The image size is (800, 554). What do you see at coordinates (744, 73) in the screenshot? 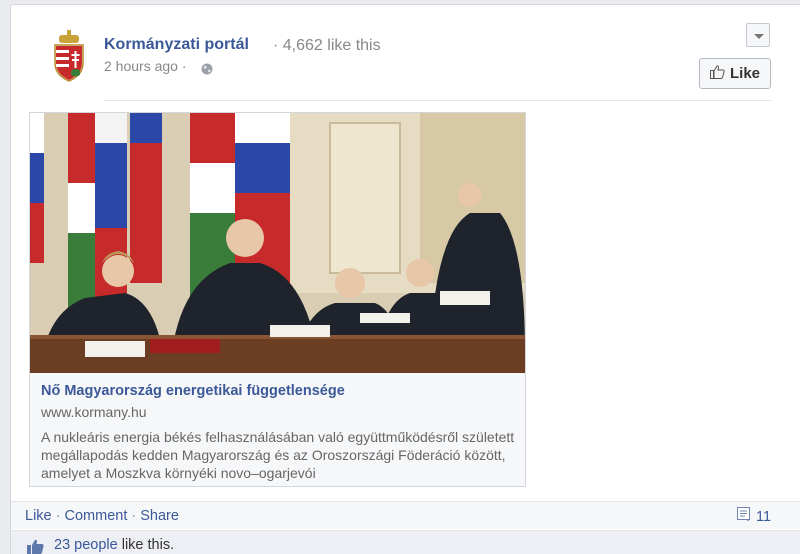
I see `like-page-button-label: Like` at bounding box center [744, 73].